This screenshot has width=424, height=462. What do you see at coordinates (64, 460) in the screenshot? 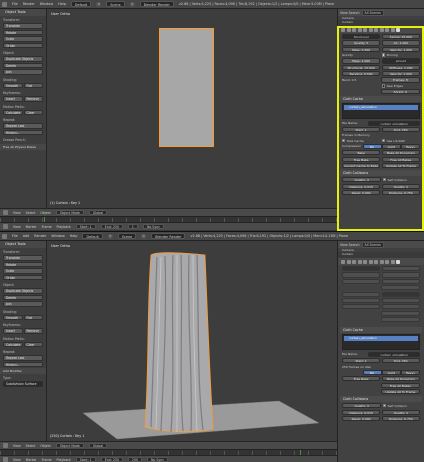
I see `tl-menu-playback: Playback` at bounding box center [64, 460].